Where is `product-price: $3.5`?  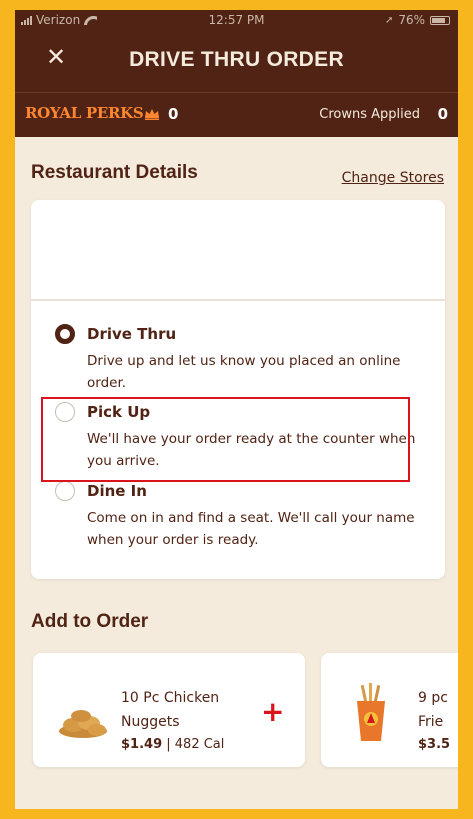
product-price: $3.5 is located at coordinates (434, 744).